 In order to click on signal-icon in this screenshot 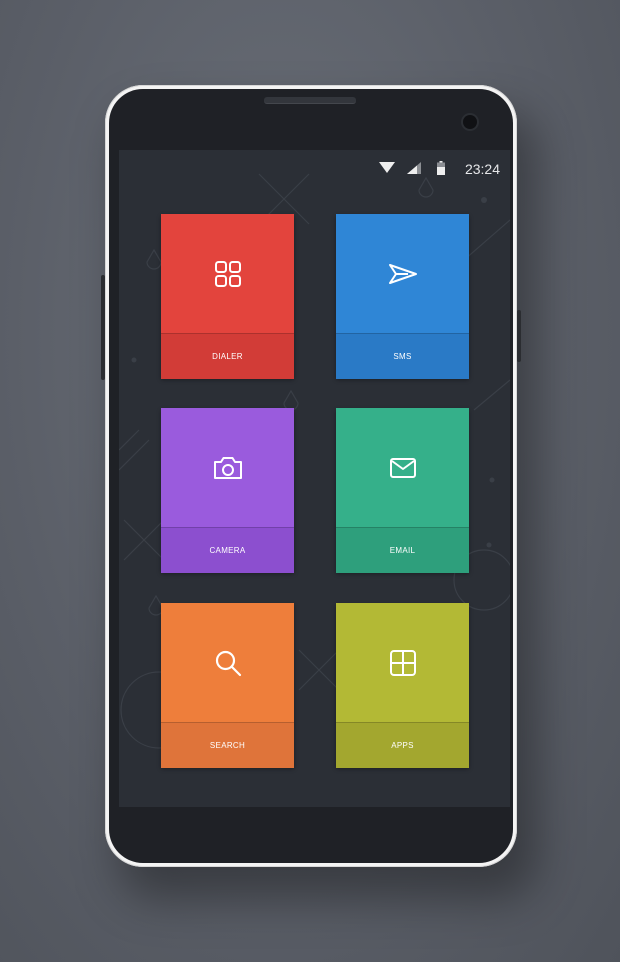, I will do `click(414, 168)`.